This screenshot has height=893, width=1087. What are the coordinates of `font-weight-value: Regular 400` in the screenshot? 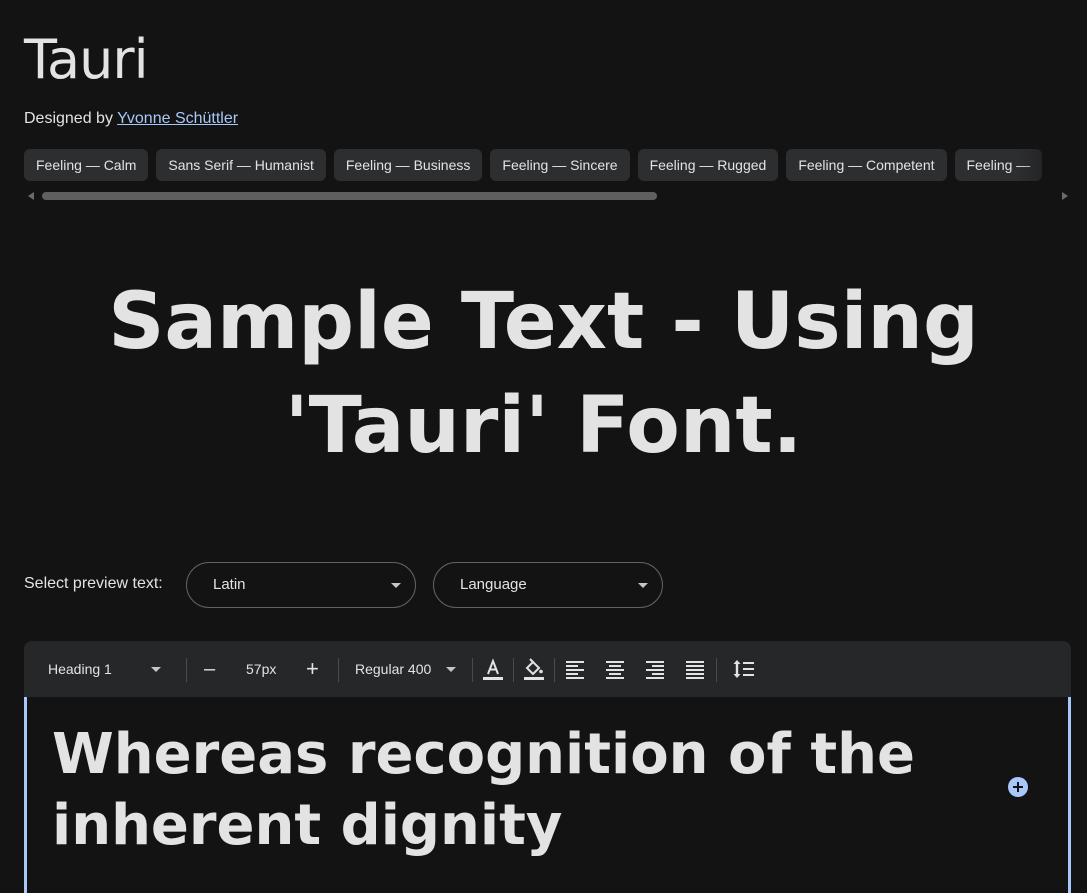 It's located at (393, 669).